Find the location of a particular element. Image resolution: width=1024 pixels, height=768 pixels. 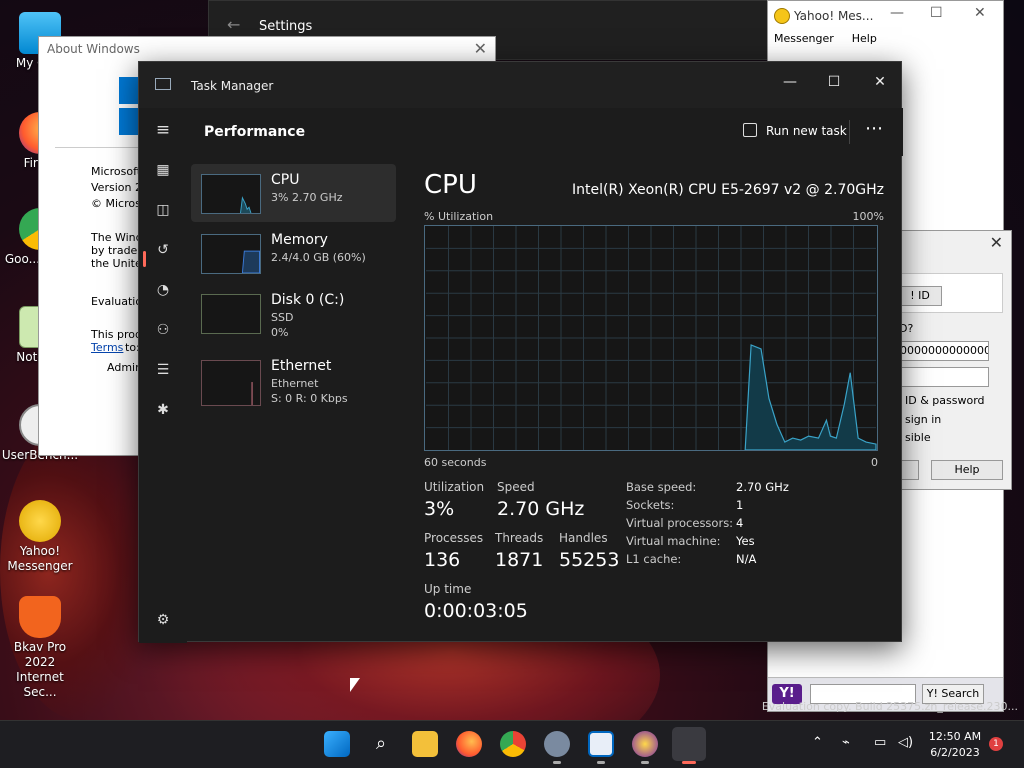

app-history-icon: ↺ is located at coordinates (163, 250).